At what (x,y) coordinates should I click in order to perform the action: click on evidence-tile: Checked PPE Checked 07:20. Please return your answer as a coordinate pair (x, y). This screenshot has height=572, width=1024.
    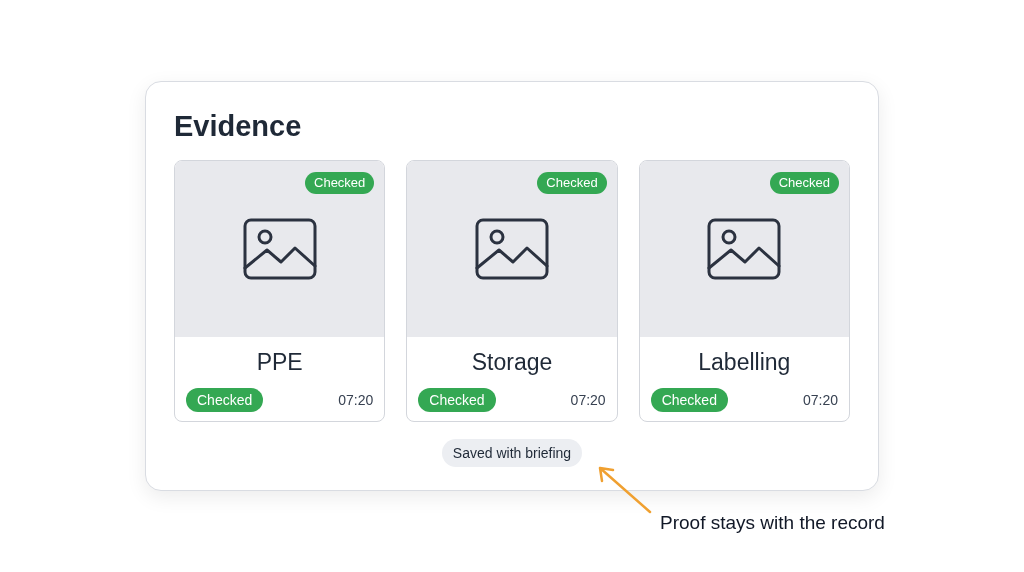
    Looking at the image, I should click on (280, 291).